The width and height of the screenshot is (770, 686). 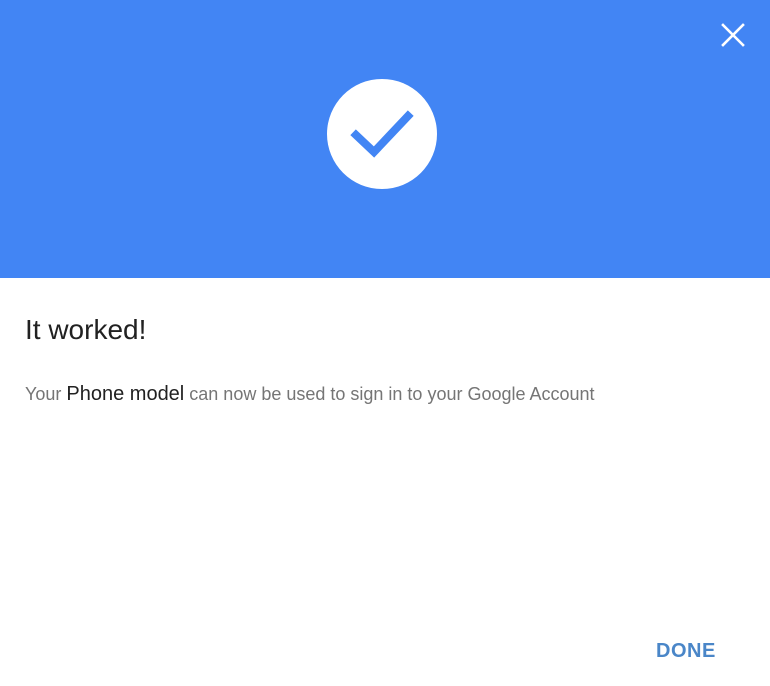 What do you see at coordinates (86, 329) in the screenshot?
I see `dialog-title: It worked!` at bounding box center [86, 329].